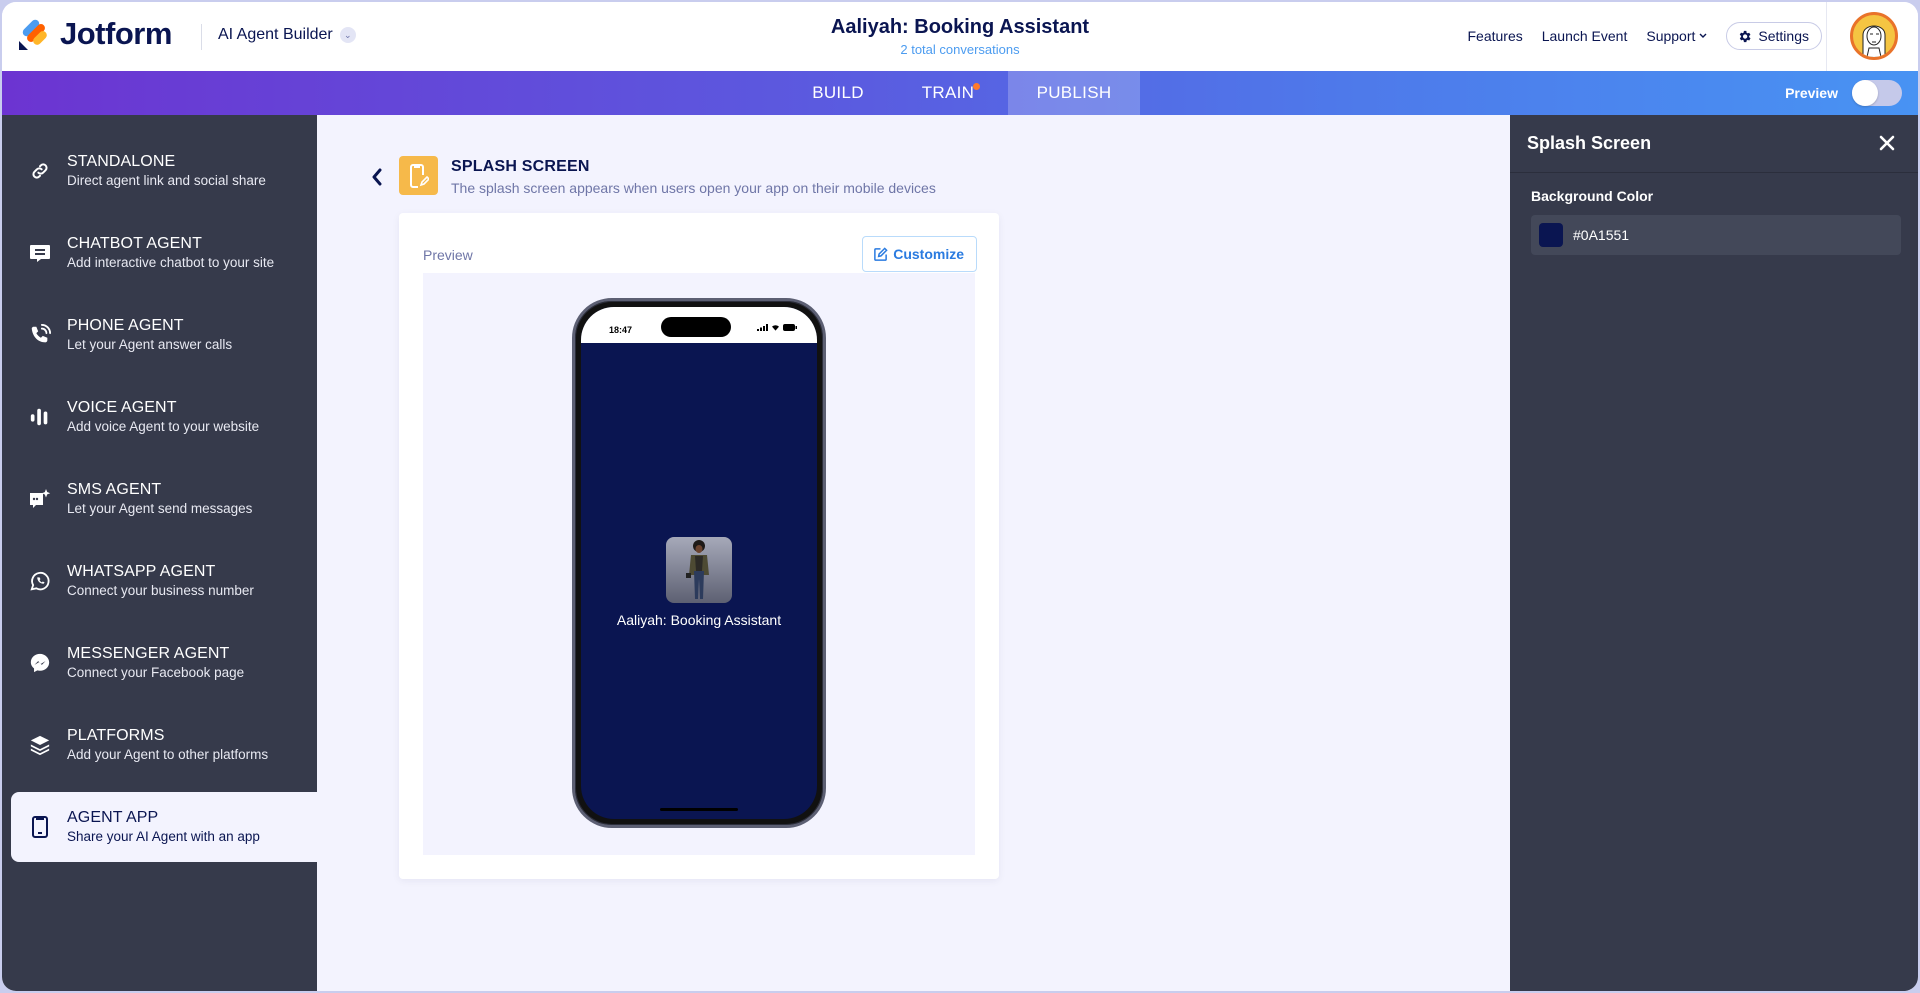 The height and width of the screenshot is (993, 1920). Describe the element at coordinates (125, 325) in the screenshot. I see `sidebar-item-label: PHONE AGENT` at that location.